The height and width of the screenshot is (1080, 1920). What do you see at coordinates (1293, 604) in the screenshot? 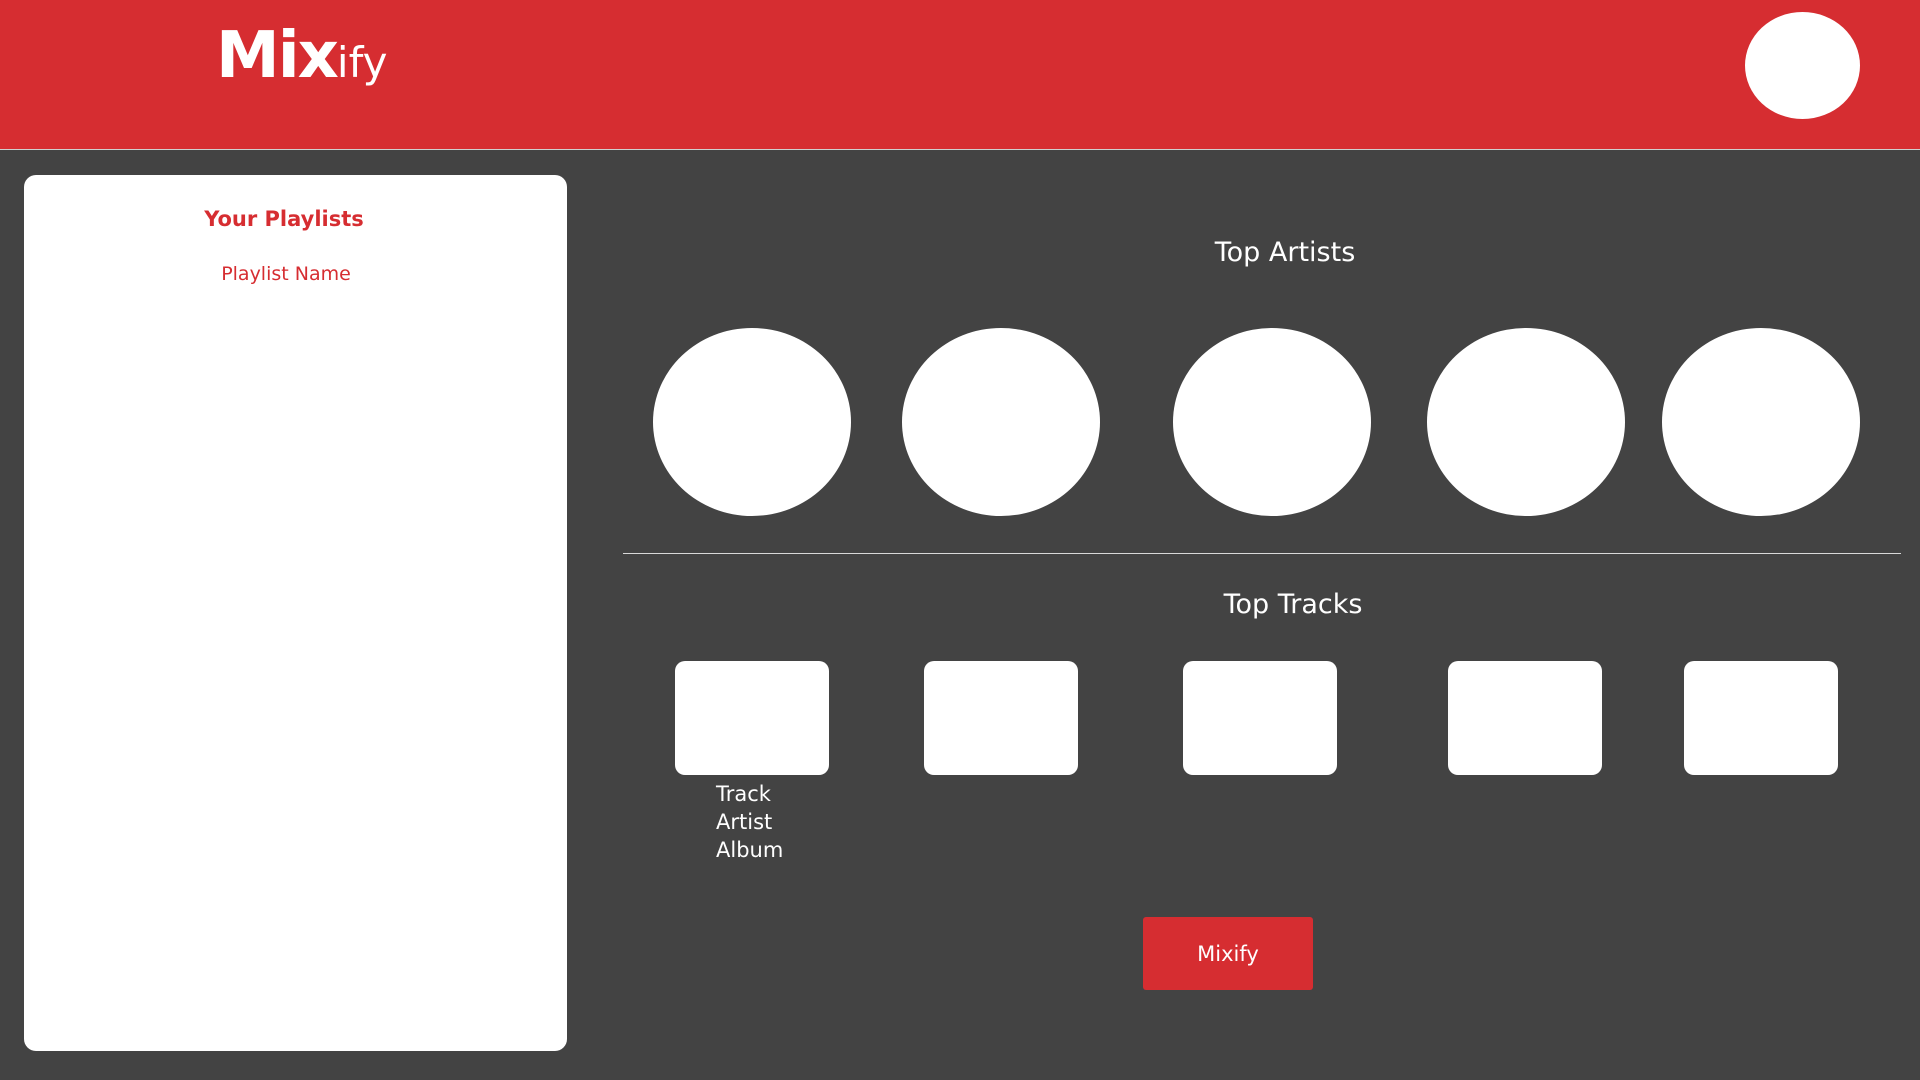
I see `top-tracks-title: Top Tracks` at bounding box center [1293, 604].